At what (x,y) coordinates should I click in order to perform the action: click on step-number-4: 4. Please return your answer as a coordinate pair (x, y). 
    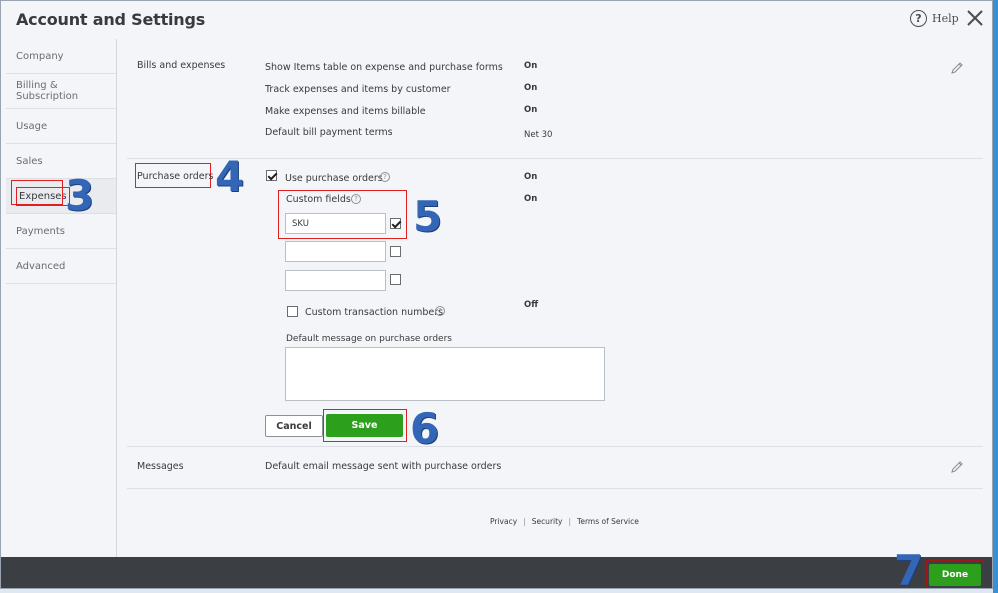
    Looking at the image, I should click on (230, 176).